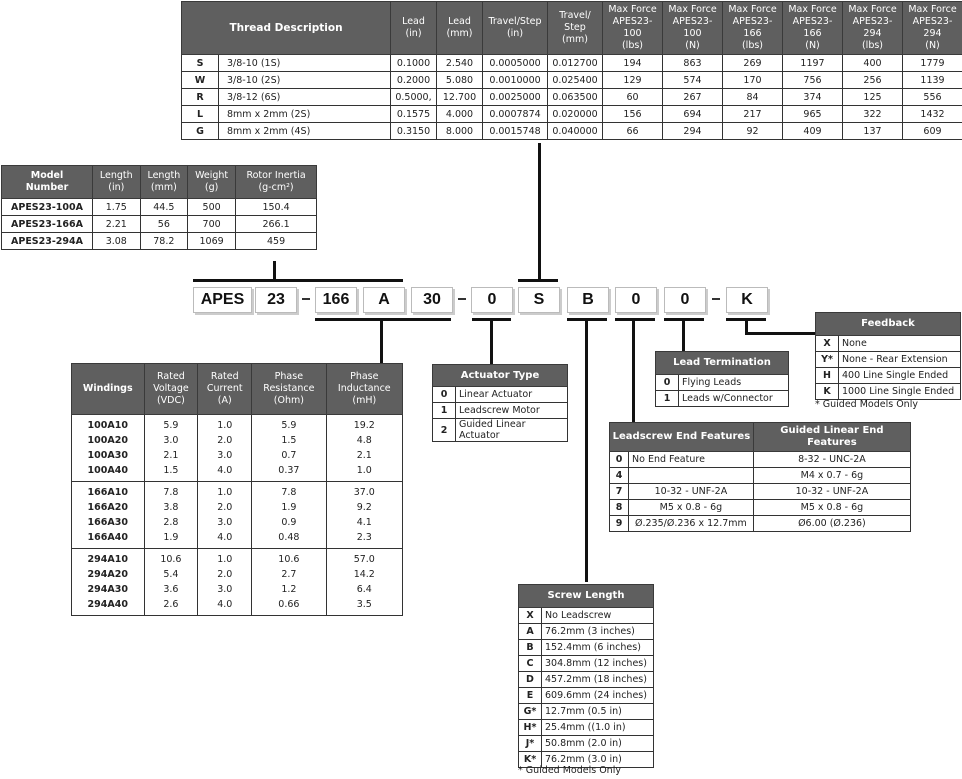 The image size is (962, 779). Describe the element at coordinates (116, 182) in the screenshot. I see `model-header-cell: Length (in)` at that location.